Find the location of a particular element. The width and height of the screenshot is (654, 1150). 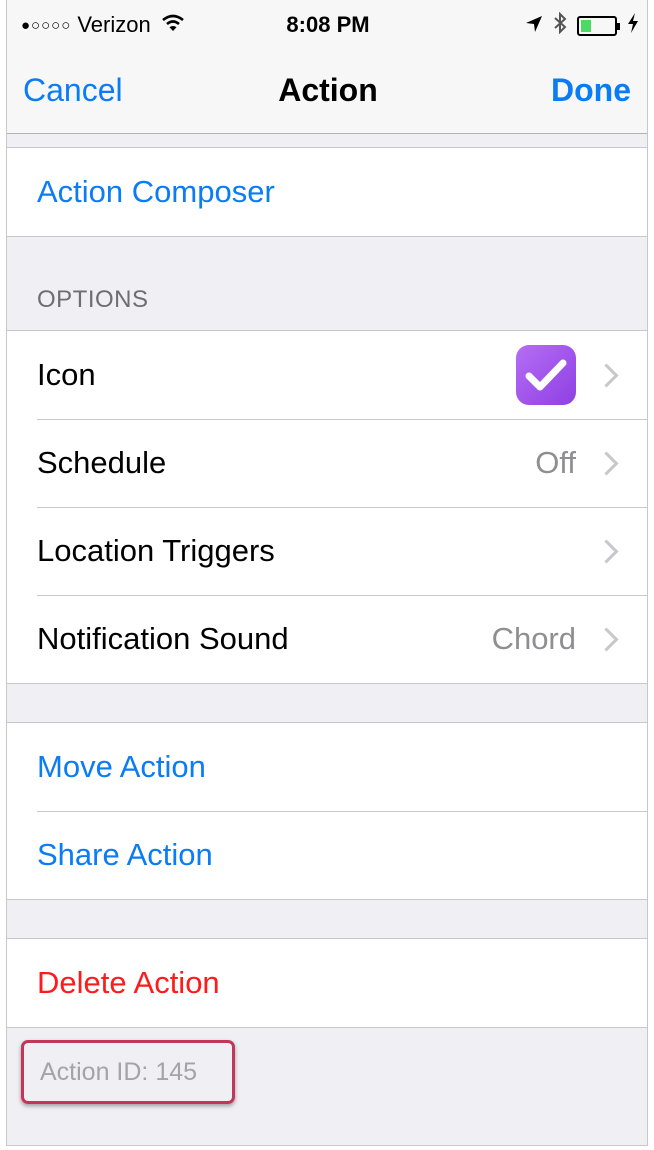

notification-sound-value: Chord is located at coordinates (533, 638).